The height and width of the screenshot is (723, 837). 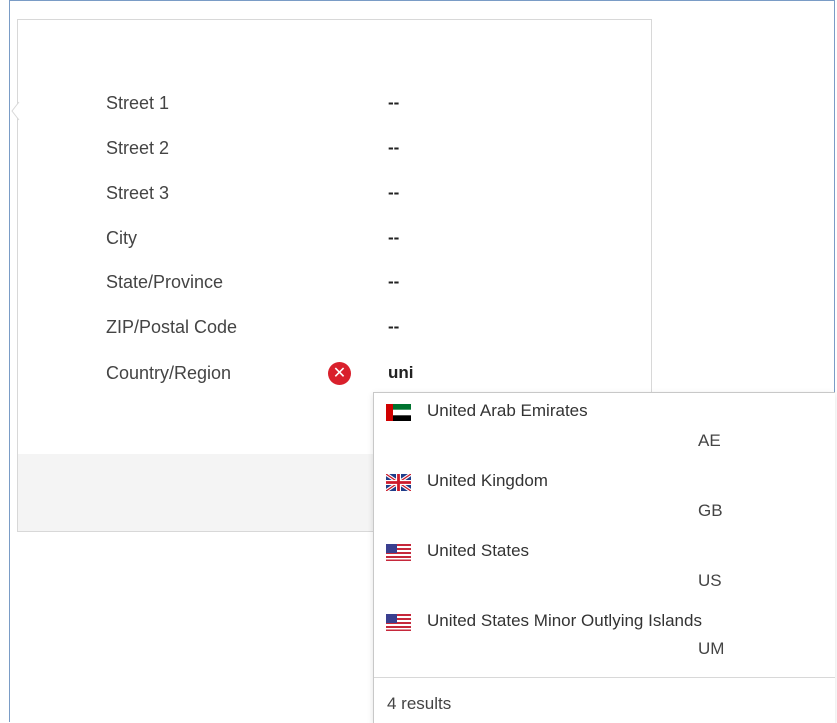 What do you see at coordinates (709, 440) in the screenshot?
I see `option-code: AE` at bounding box center [709, 440].